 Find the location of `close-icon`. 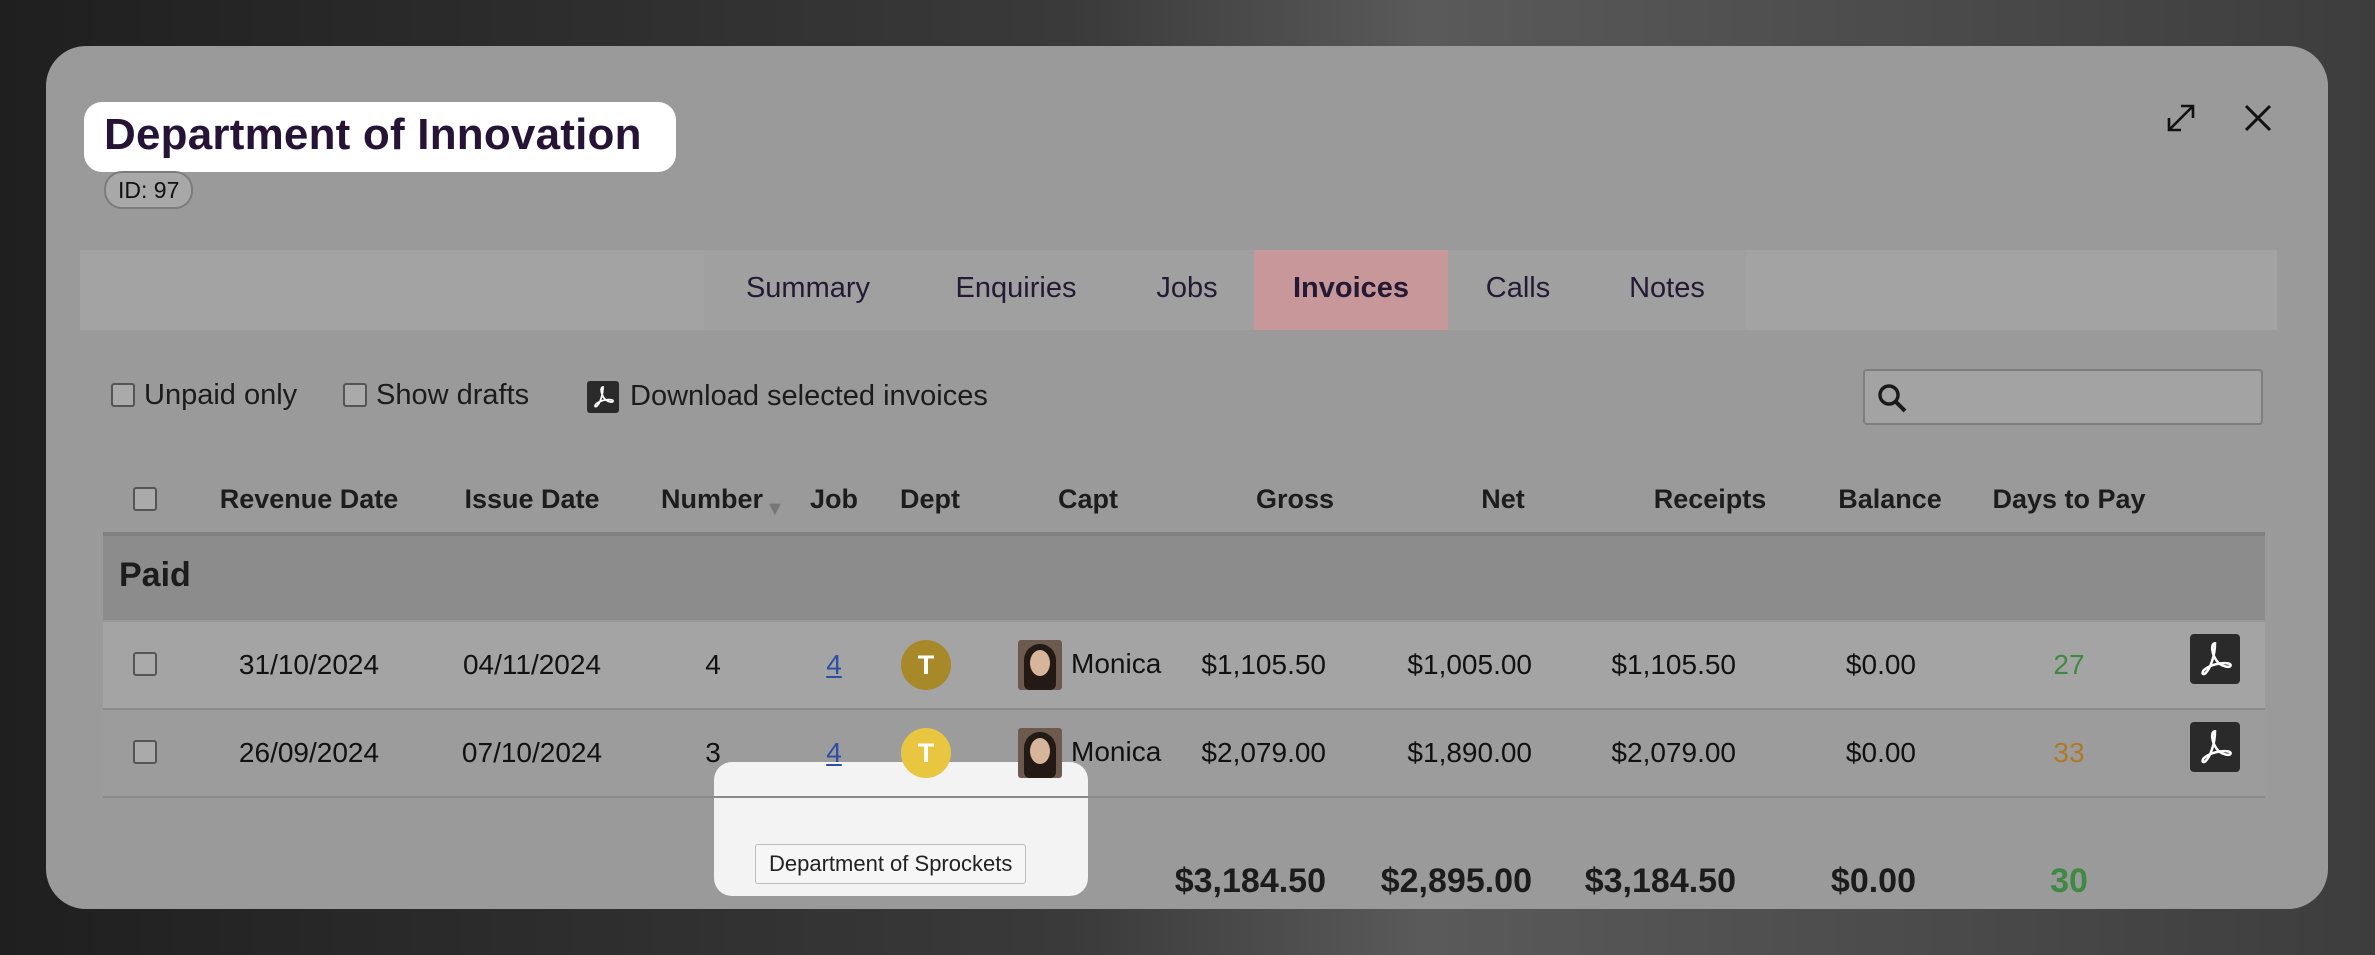

close-icon is located at coordinates (2258, 118).